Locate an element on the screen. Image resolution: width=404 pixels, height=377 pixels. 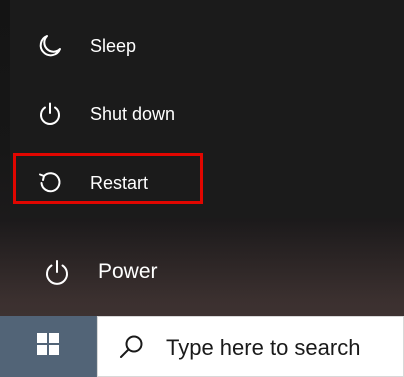
search-icon is located at coordinates (132, 347).